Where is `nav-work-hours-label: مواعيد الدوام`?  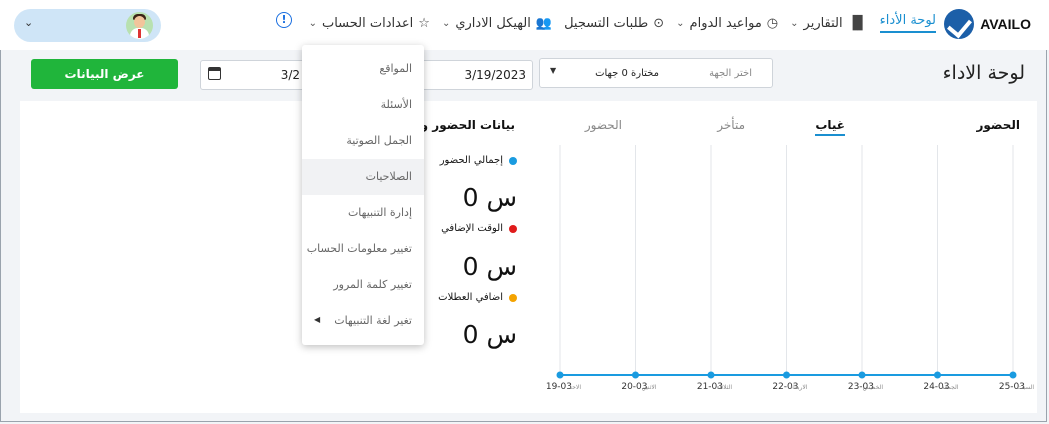 nav-work-hours-label: مواعيد الدوام is located at coordinates (725, 23).